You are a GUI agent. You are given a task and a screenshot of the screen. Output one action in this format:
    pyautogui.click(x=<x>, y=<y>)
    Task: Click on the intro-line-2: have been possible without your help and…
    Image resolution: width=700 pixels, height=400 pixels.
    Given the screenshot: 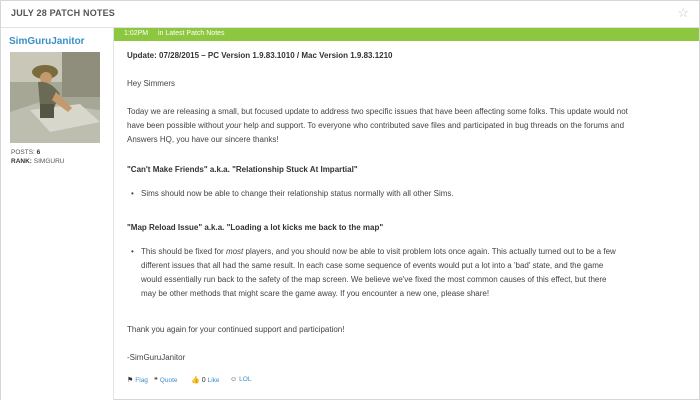 What is the action you would take?
    pyautogui.click(x=376, y=125)
    